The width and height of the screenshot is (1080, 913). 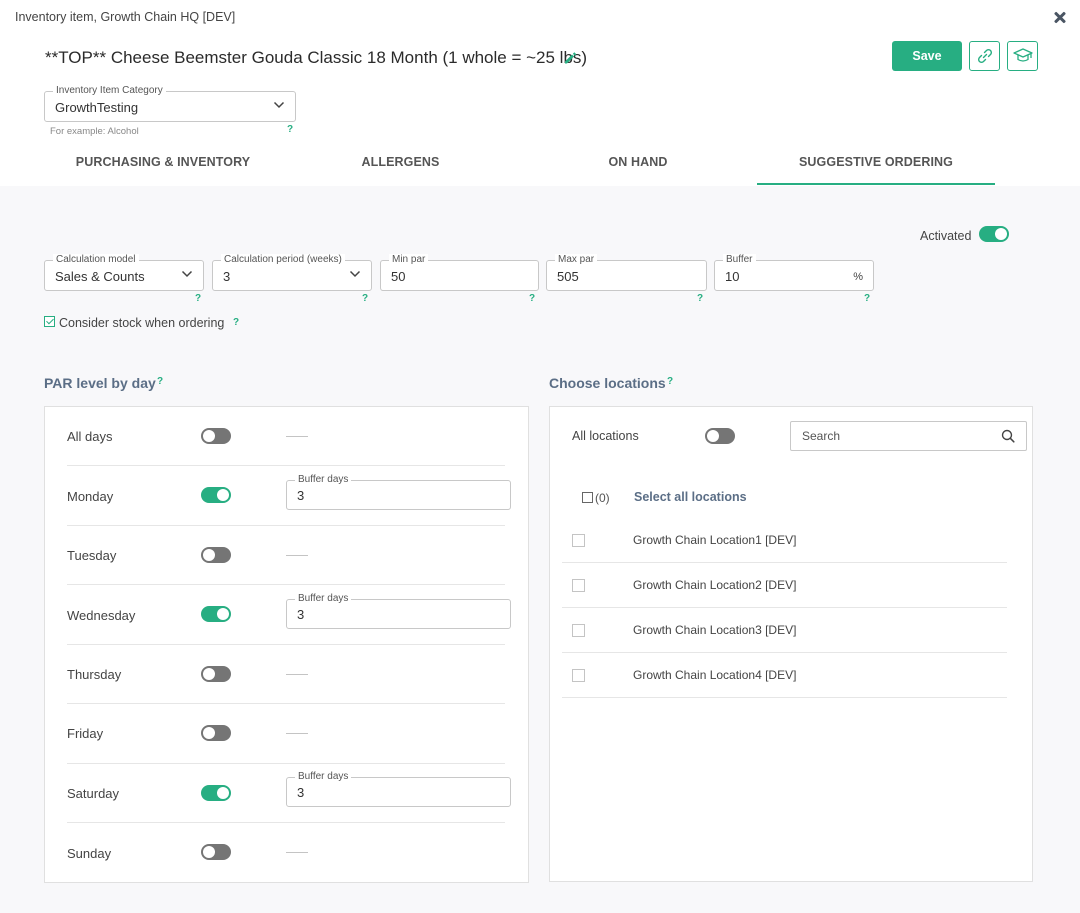 I want to click on link-button, so click(x=984, y=56).